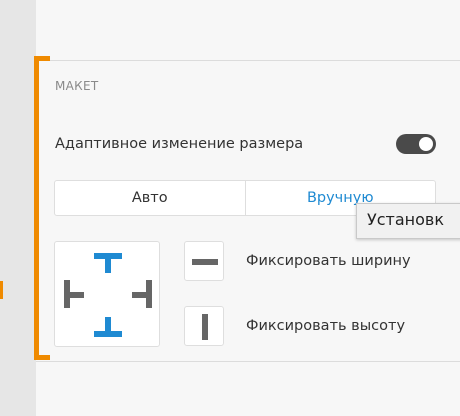 The height and width of the screenshot is (416, 460). Describe the element at coordinates (150, 198) in the screenshot. I see `mode-auto-button: Авто` at that location.